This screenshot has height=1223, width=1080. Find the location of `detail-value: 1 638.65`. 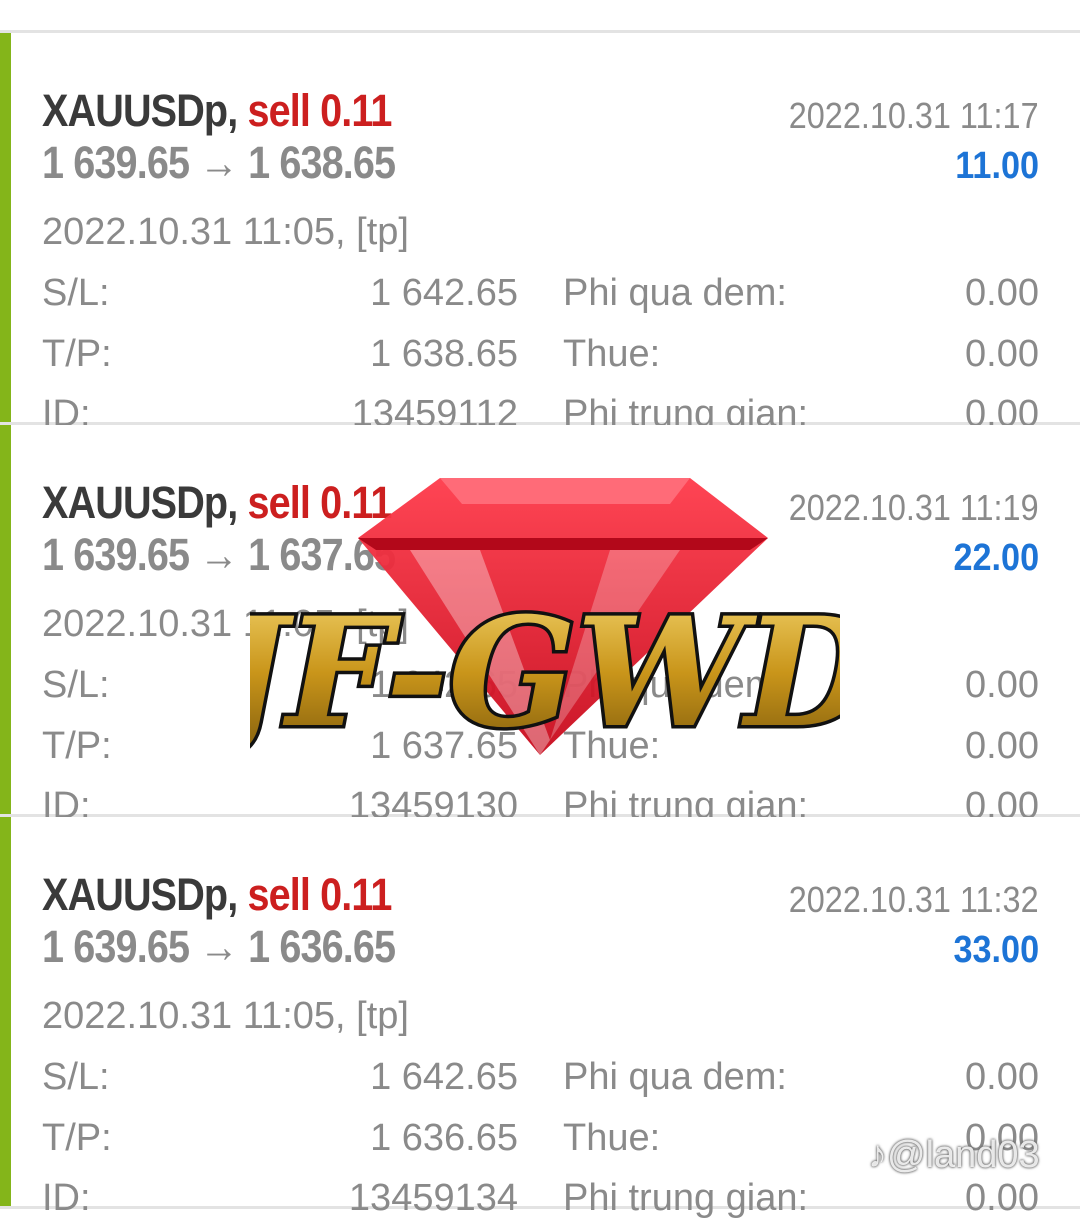

detail-value: 1 638.65 is located at coordinates (444, 354).